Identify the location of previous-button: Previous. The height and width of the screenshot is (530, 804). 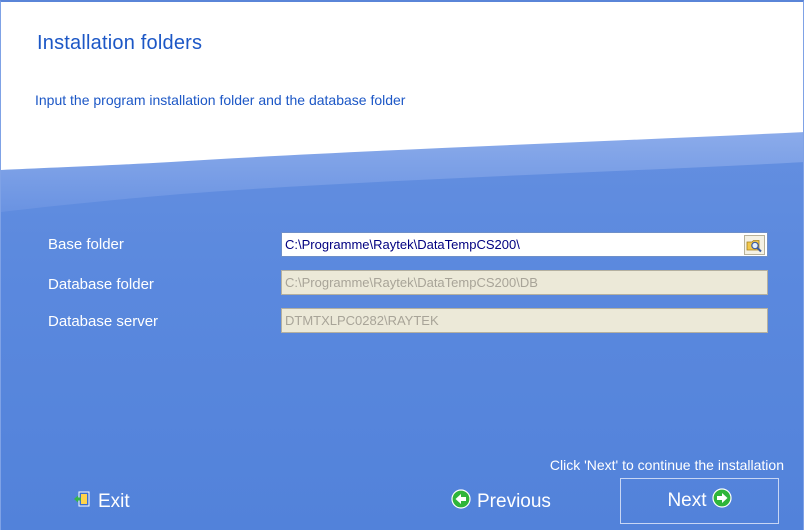
(501, 502).